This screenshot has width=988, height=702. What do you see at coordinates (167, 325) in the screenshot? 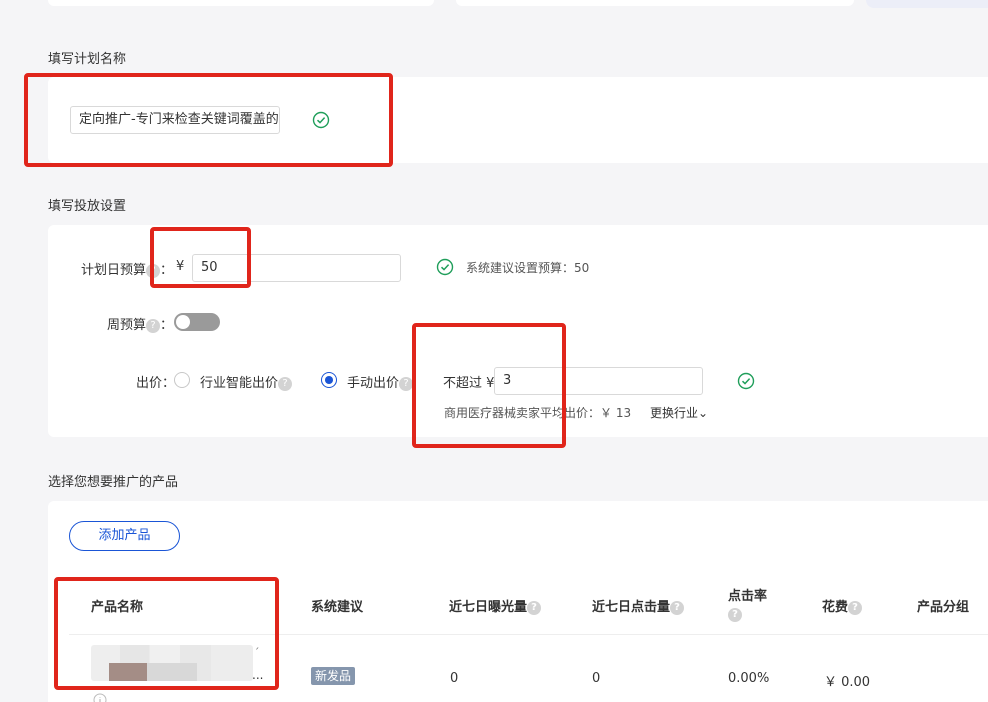
I see `weekly-budget-colon: ：` at bounding box center [167, 325].